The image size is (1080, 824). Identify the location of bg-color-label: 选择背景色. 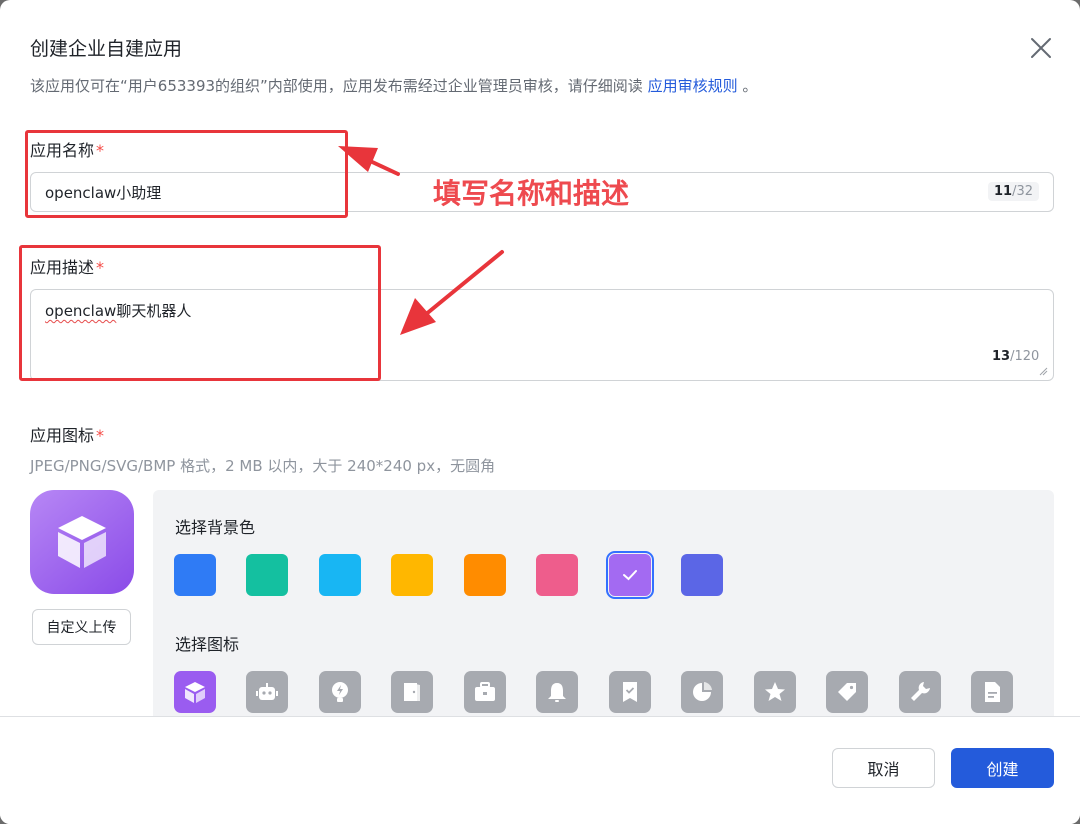
(215, 527).